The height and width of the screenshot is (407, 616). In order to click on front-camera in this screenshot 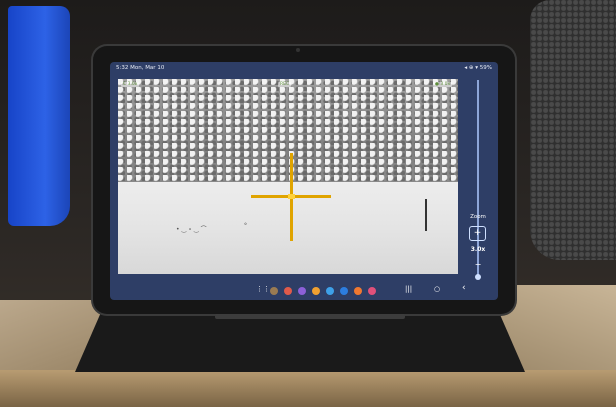, I will do `click(298, 50)`.